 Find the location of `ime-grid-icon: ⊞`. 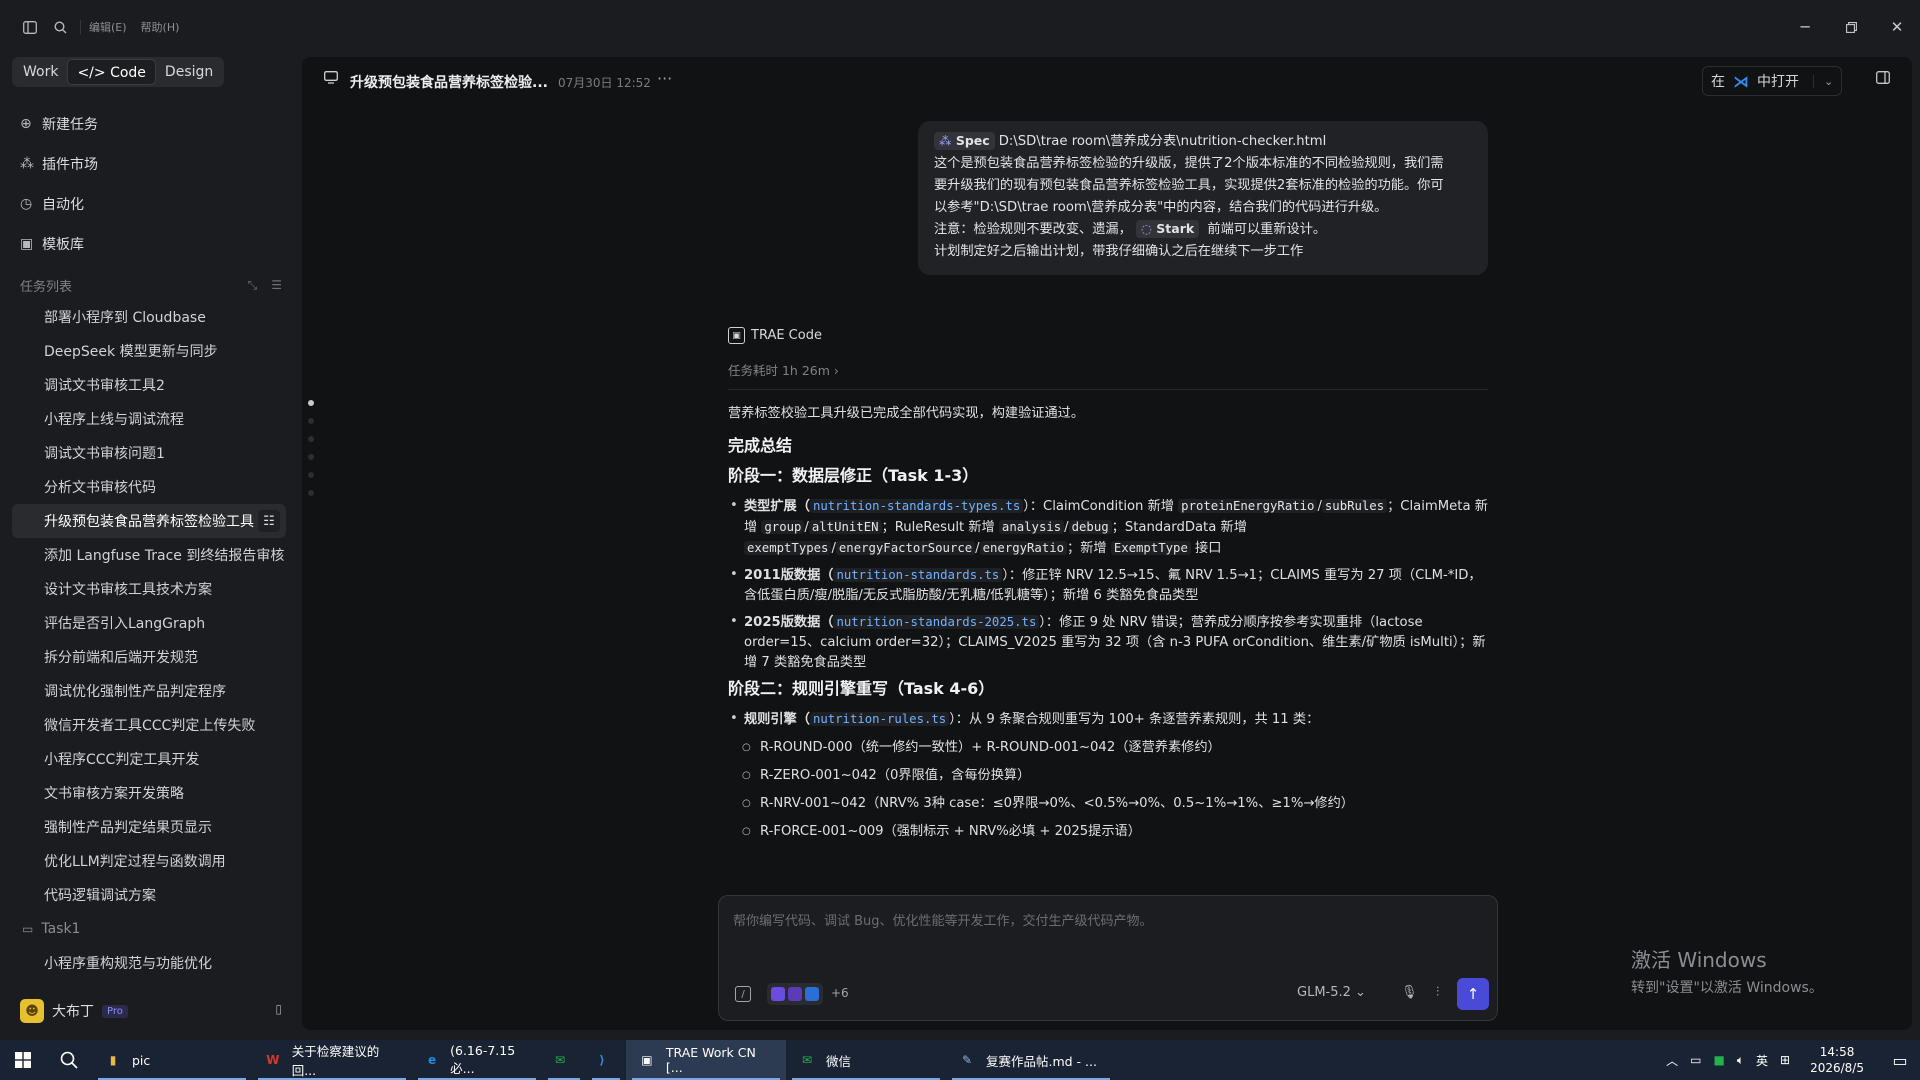

ime-grid-icon: ⊞ is located at coordinates (1785, 1060).